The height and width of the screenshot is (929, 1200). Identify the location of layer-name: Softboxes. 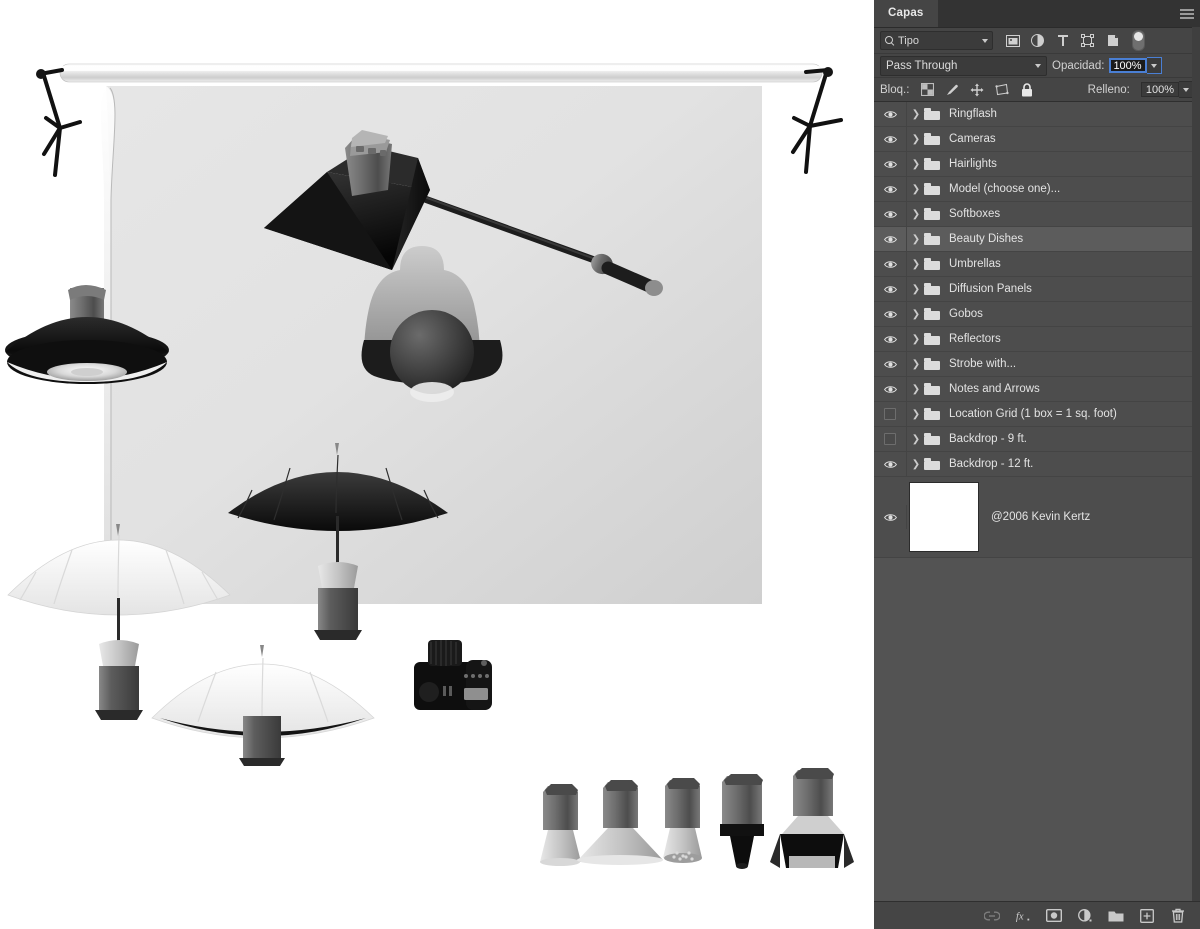
(975, 214).